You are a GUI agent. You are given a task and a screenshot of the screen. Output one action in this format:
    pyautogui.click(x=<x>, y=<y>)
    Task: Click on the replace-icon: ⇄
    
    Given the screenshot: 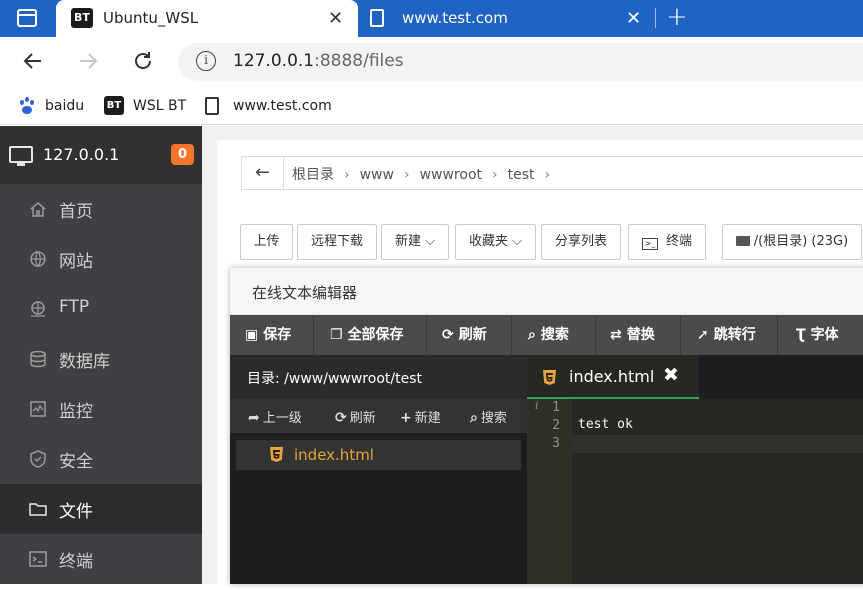 What is the action you would take?
    pyautogui.click(x=616, y=335)
    